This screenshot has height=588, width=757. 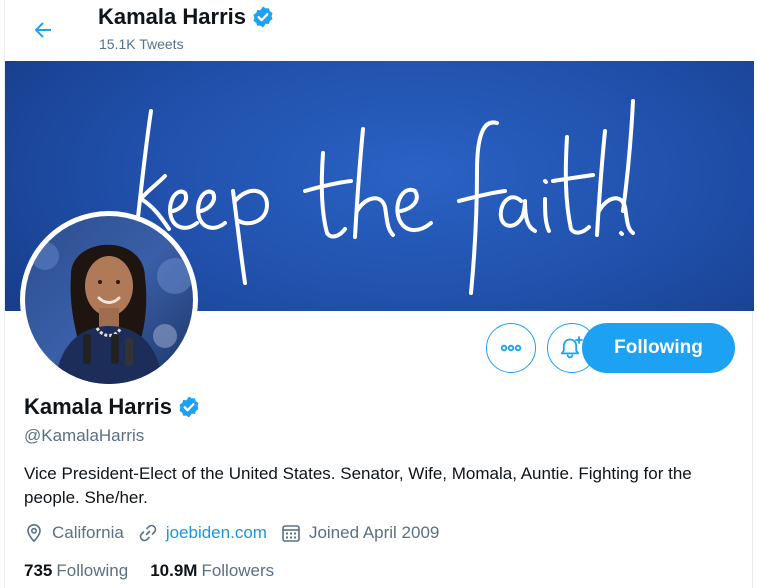 I want to click on more-options-button, so click(x=511, y=348).